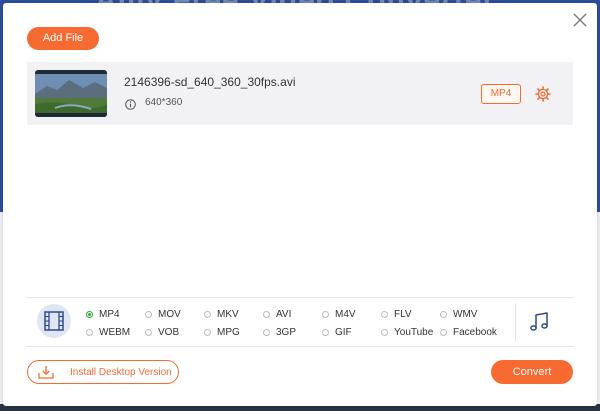  I want to click on format-option-mp4: MP4, so click(115, 314).